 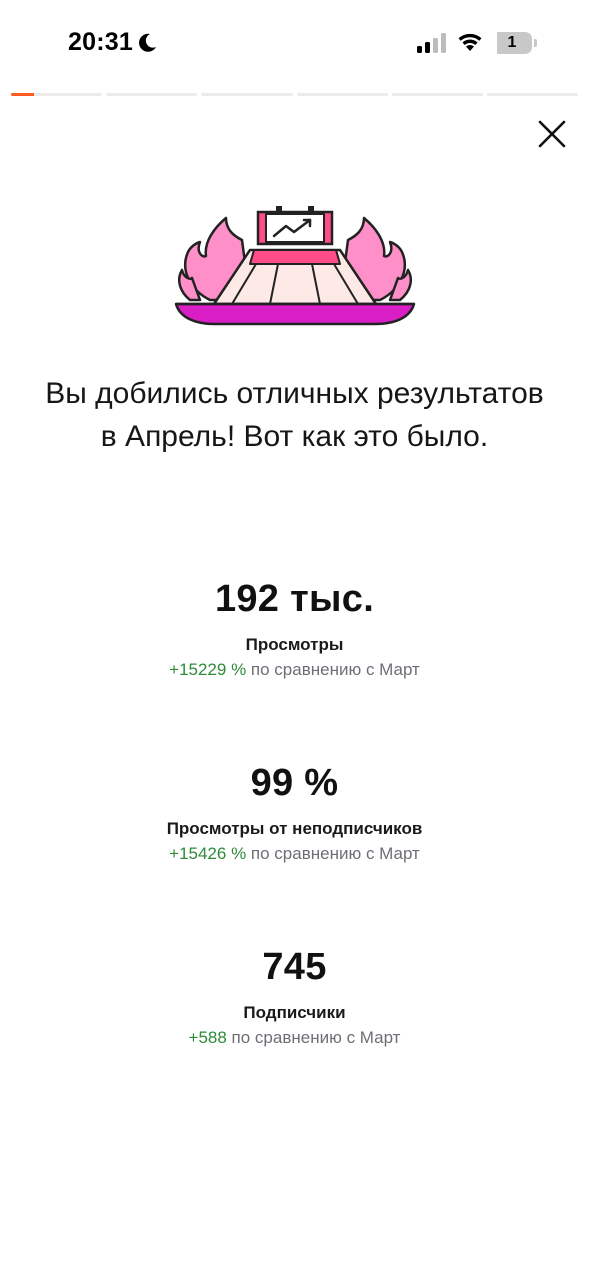 I want to click on wifi-icon, so click(x=470, y=42).